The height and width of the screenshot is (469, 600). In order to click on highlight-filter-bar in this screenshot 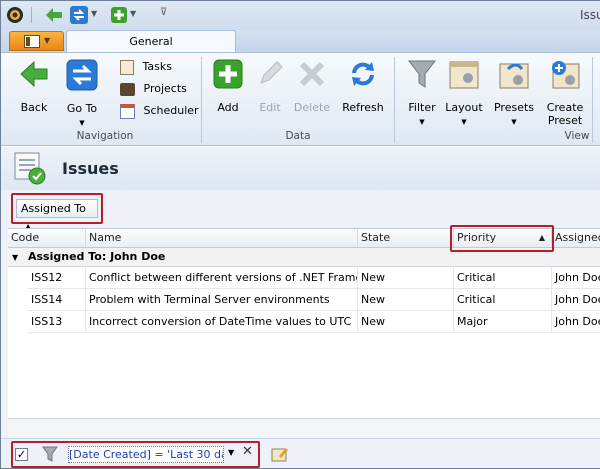, I will do `click(135, 454)`.